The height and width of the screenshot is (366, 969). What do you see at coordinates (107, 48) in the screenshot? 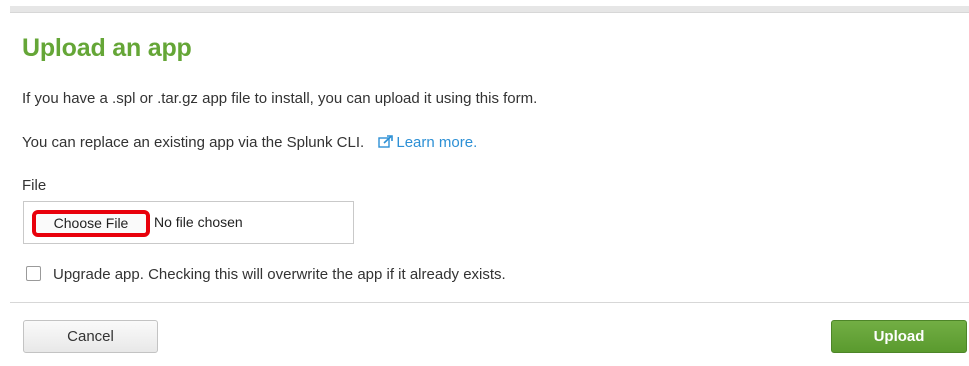
I see `page-title: Upload an app` at bounding box center [107, 48].